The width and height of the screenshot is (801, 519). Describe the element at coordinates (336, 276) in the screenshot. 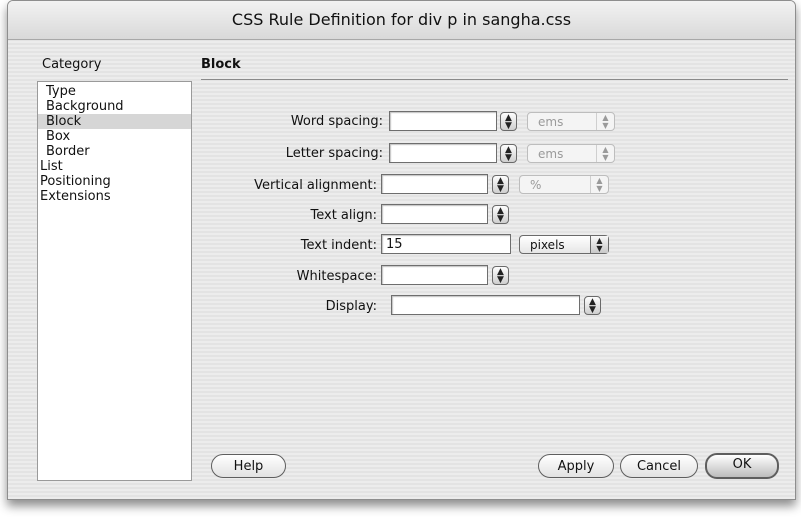

I see `whitespace-label: Whitespace:` at that location.